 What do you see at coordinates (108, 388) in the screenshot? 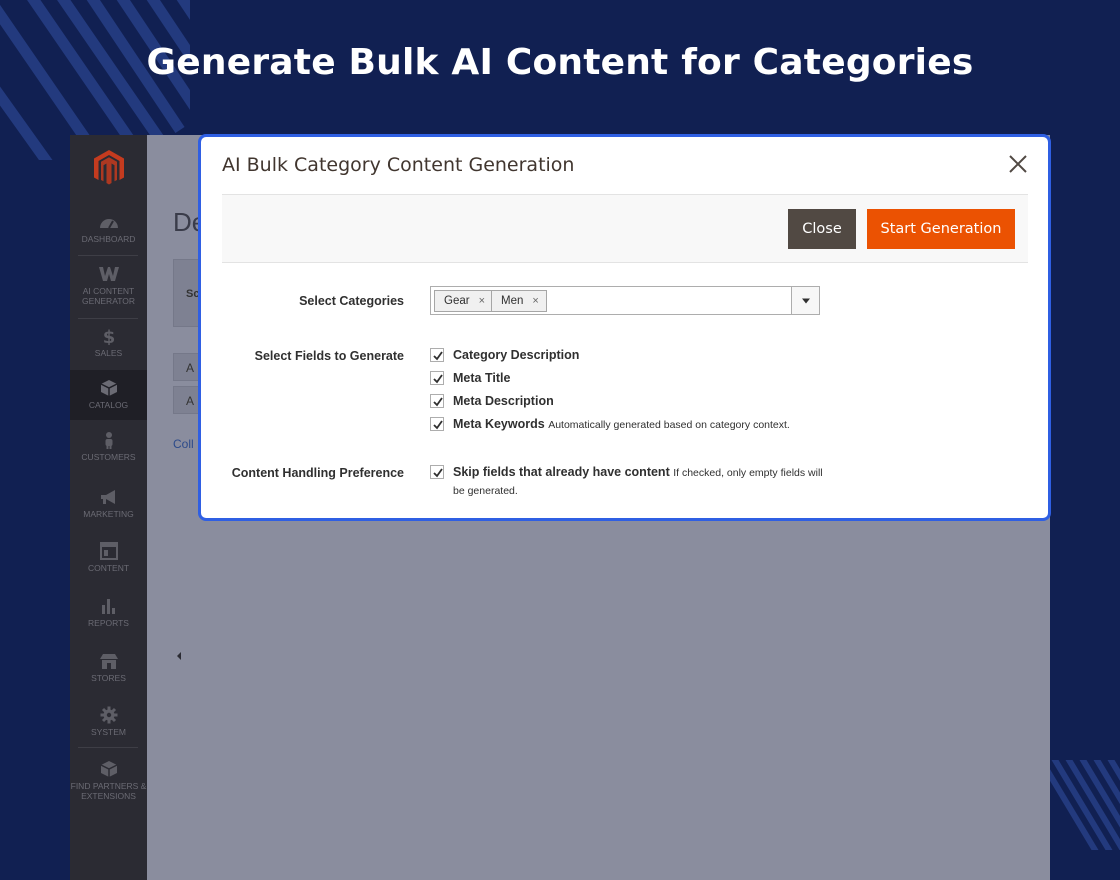
I see `box-icon` at bounding box center [108, 388].